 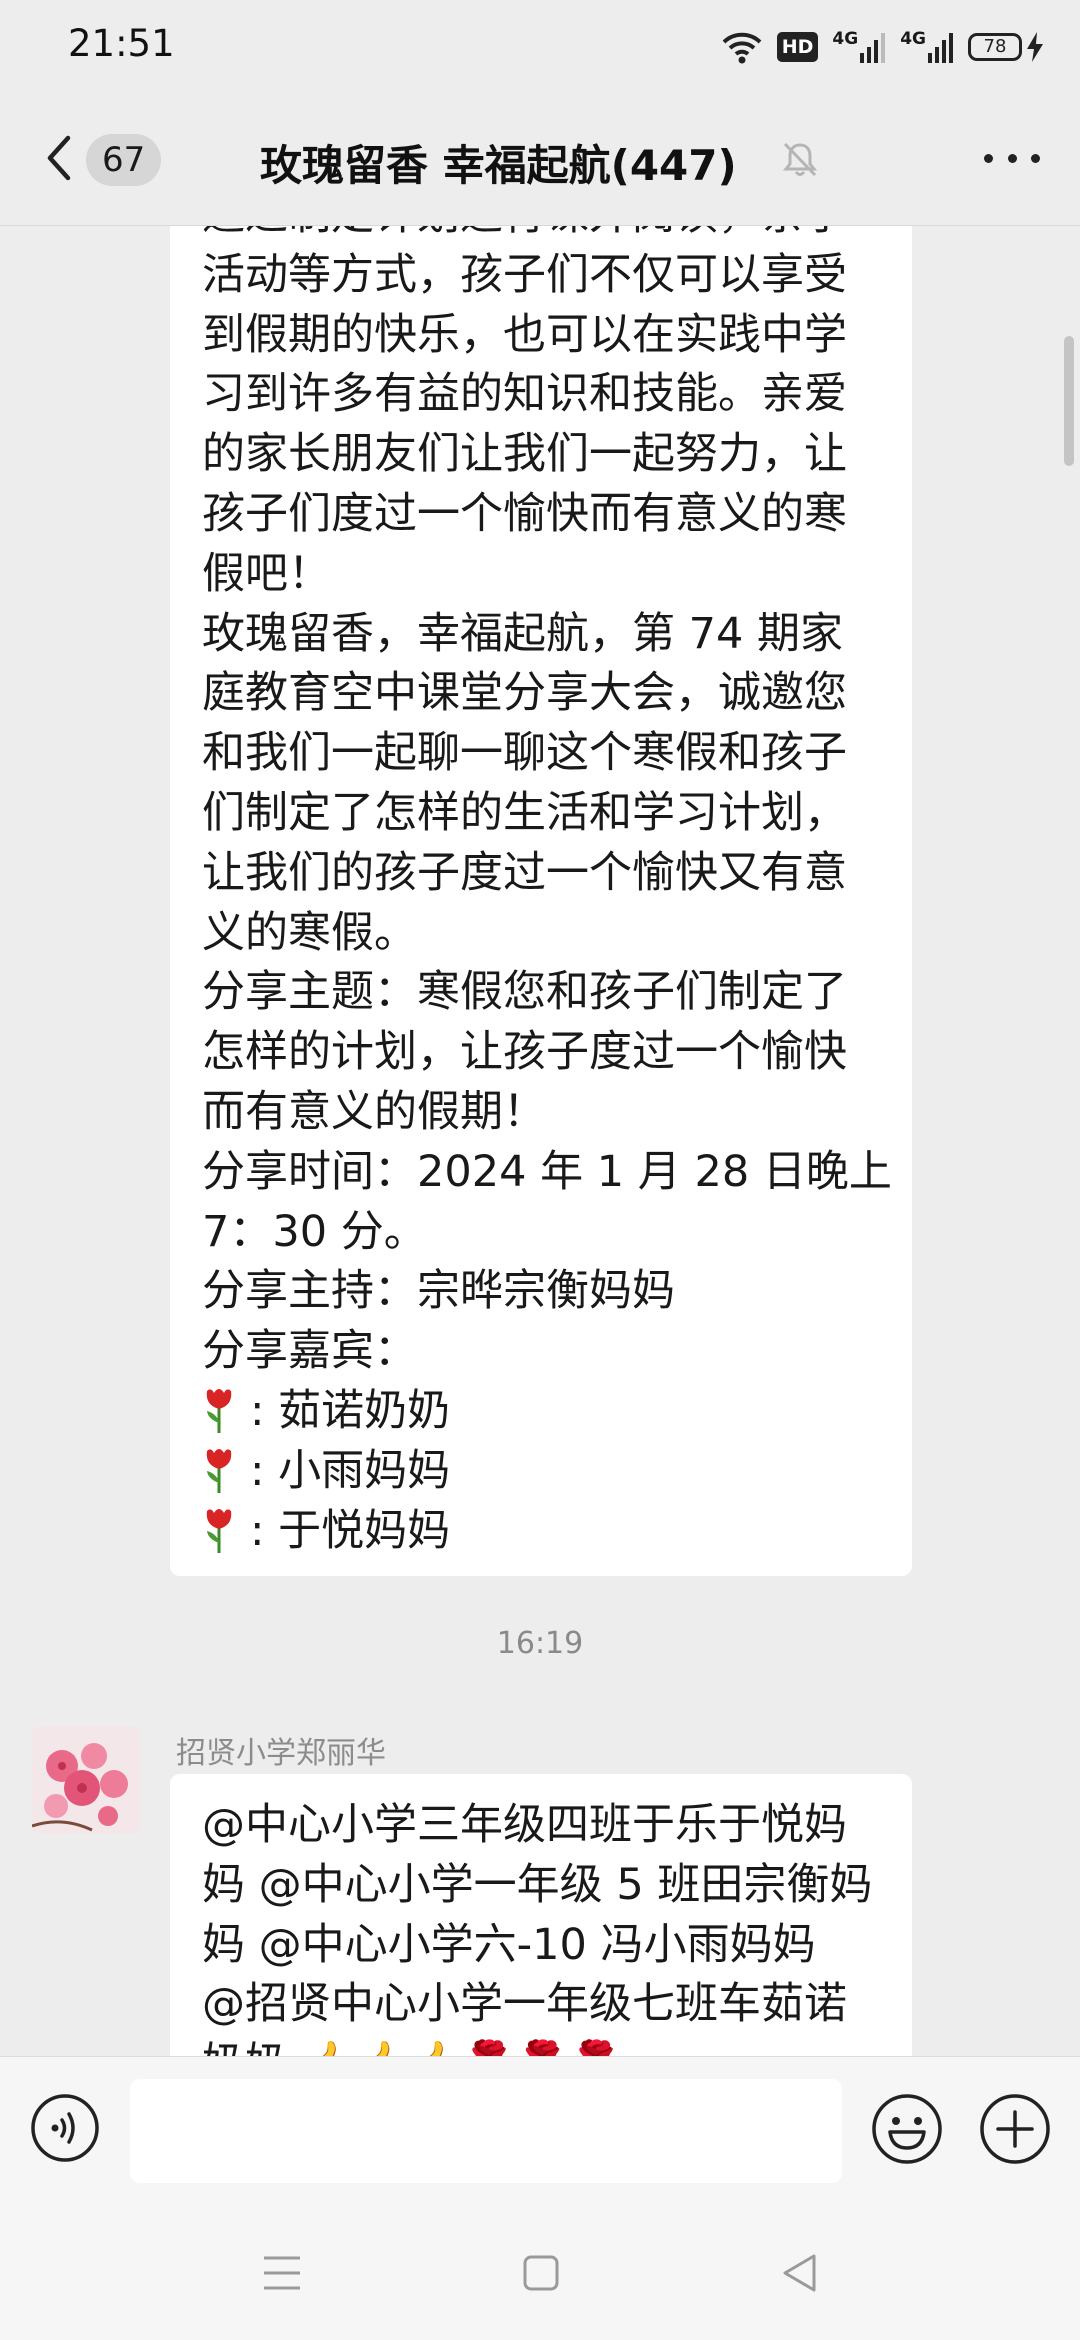 I want to click on message-line: 让我们的孩子度过一个愉快又有意, so click(x=524, y=872).